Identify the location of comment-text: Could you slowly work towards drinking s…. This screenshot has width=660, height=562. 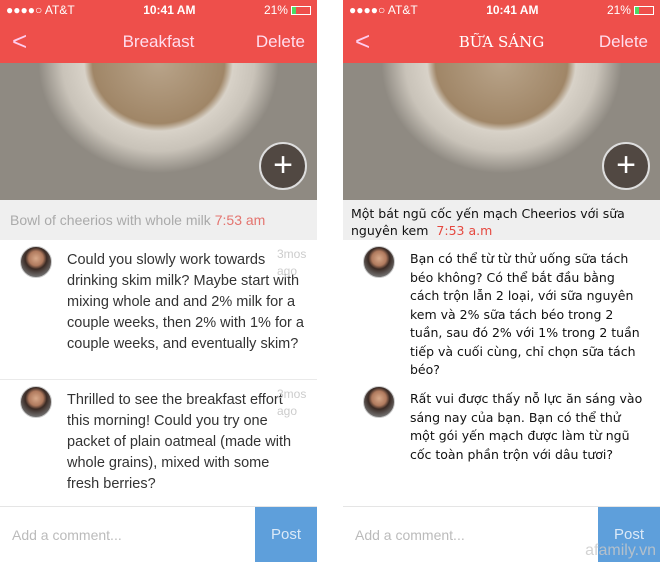
(185, 302).